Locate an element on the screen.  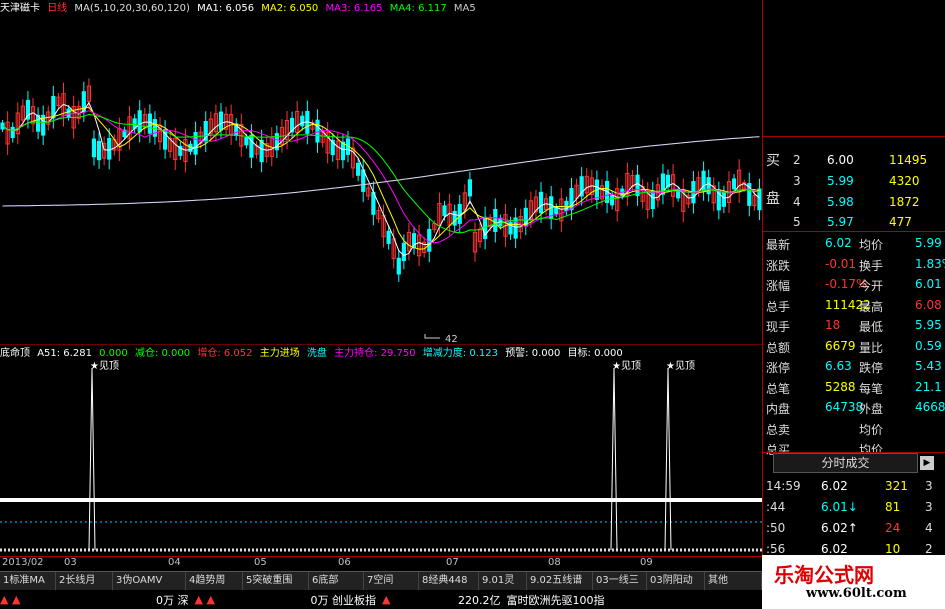
tick-row: :44 6.01↓ 81 3 is located at coordinates (854, 507).